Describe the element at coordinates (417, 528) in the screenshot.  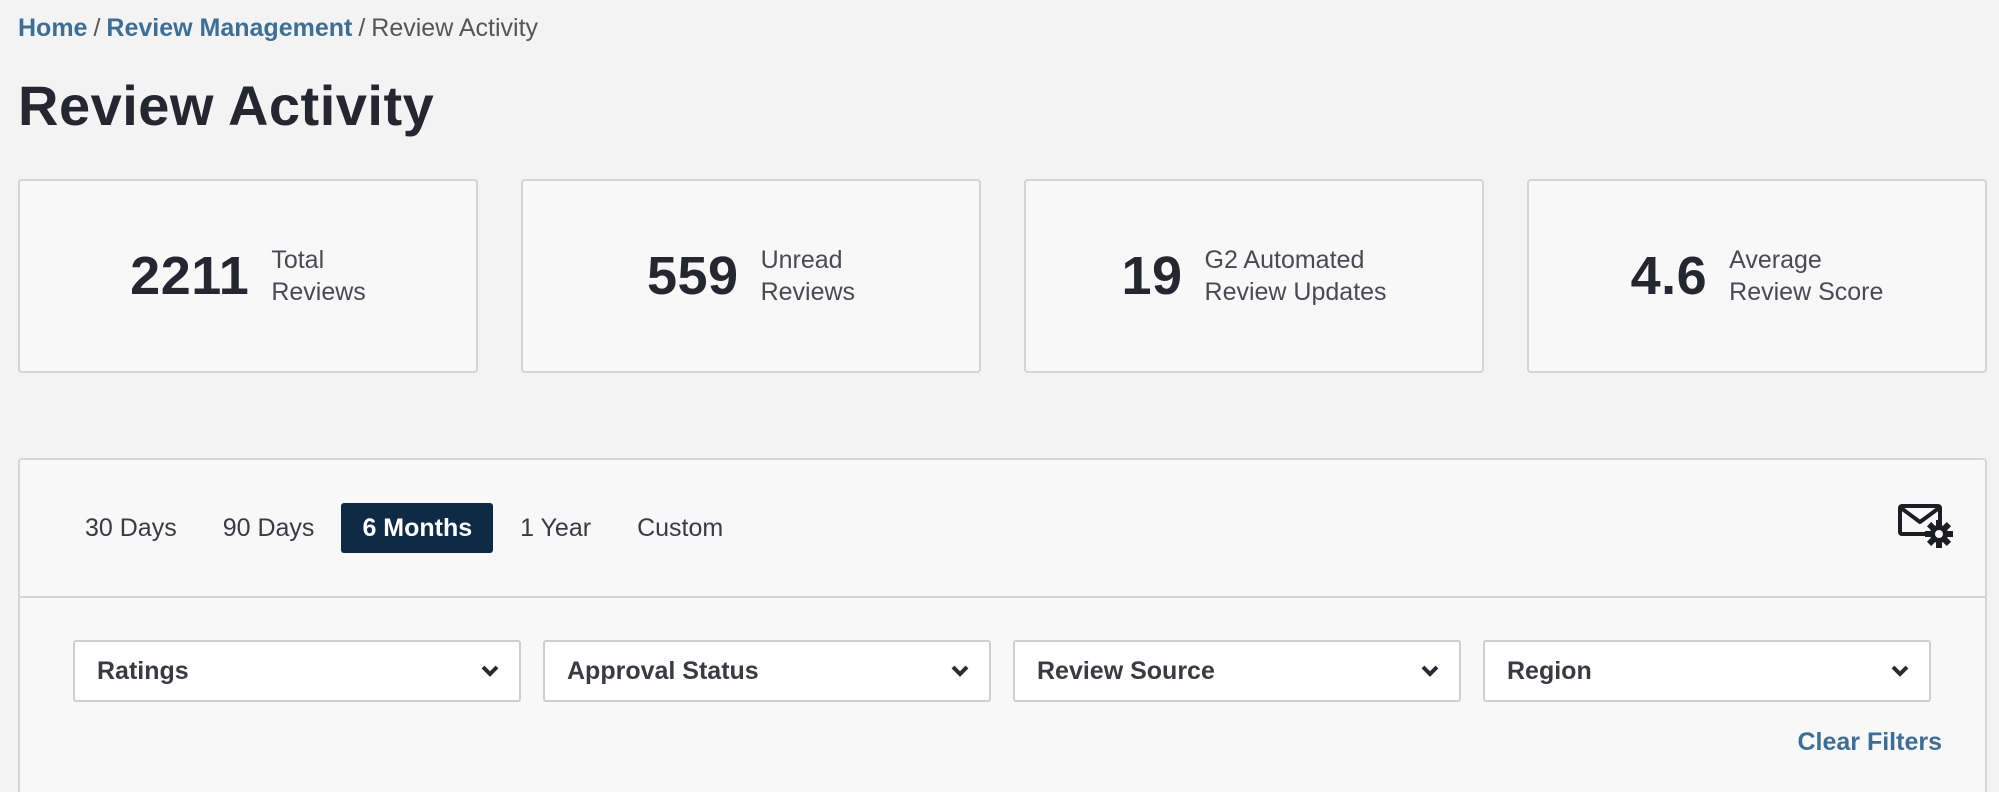
I see `tab-6-months: 6 Months` at that location.